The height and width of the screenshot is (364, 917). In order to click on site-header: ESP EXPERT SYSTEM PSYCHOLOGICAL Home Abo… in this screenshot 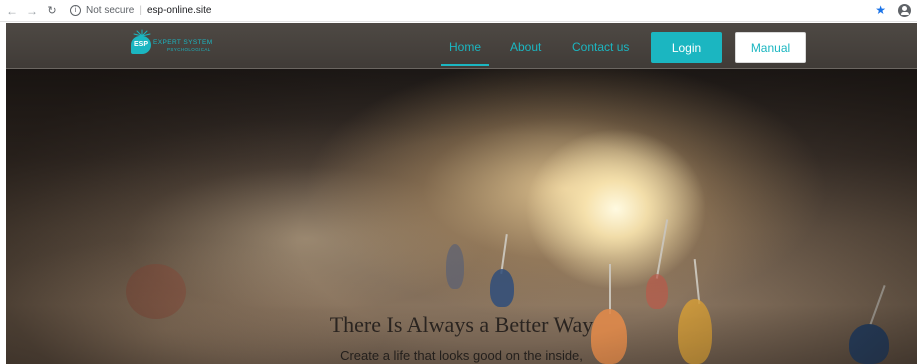, I will do `click(461, 46)`.